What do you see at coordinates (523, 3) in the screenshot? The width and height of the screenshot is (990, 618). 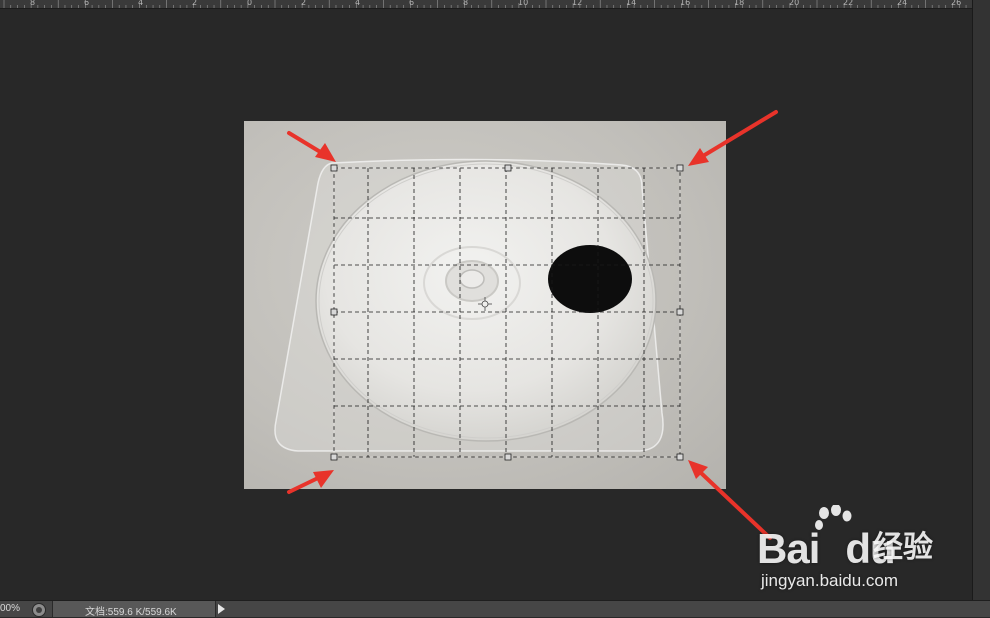 I see `ruler-label: 10` at bounding box center [523, 3].